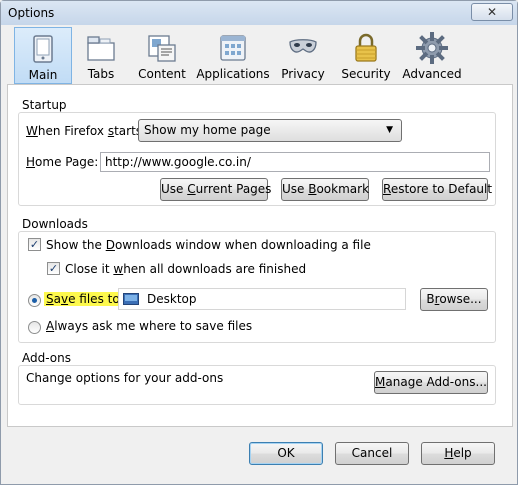  What do you see at coordinates (83, 299) in the screenshot?
I see `save-files-to-label: Save files to` at bounding box center [83, 299].